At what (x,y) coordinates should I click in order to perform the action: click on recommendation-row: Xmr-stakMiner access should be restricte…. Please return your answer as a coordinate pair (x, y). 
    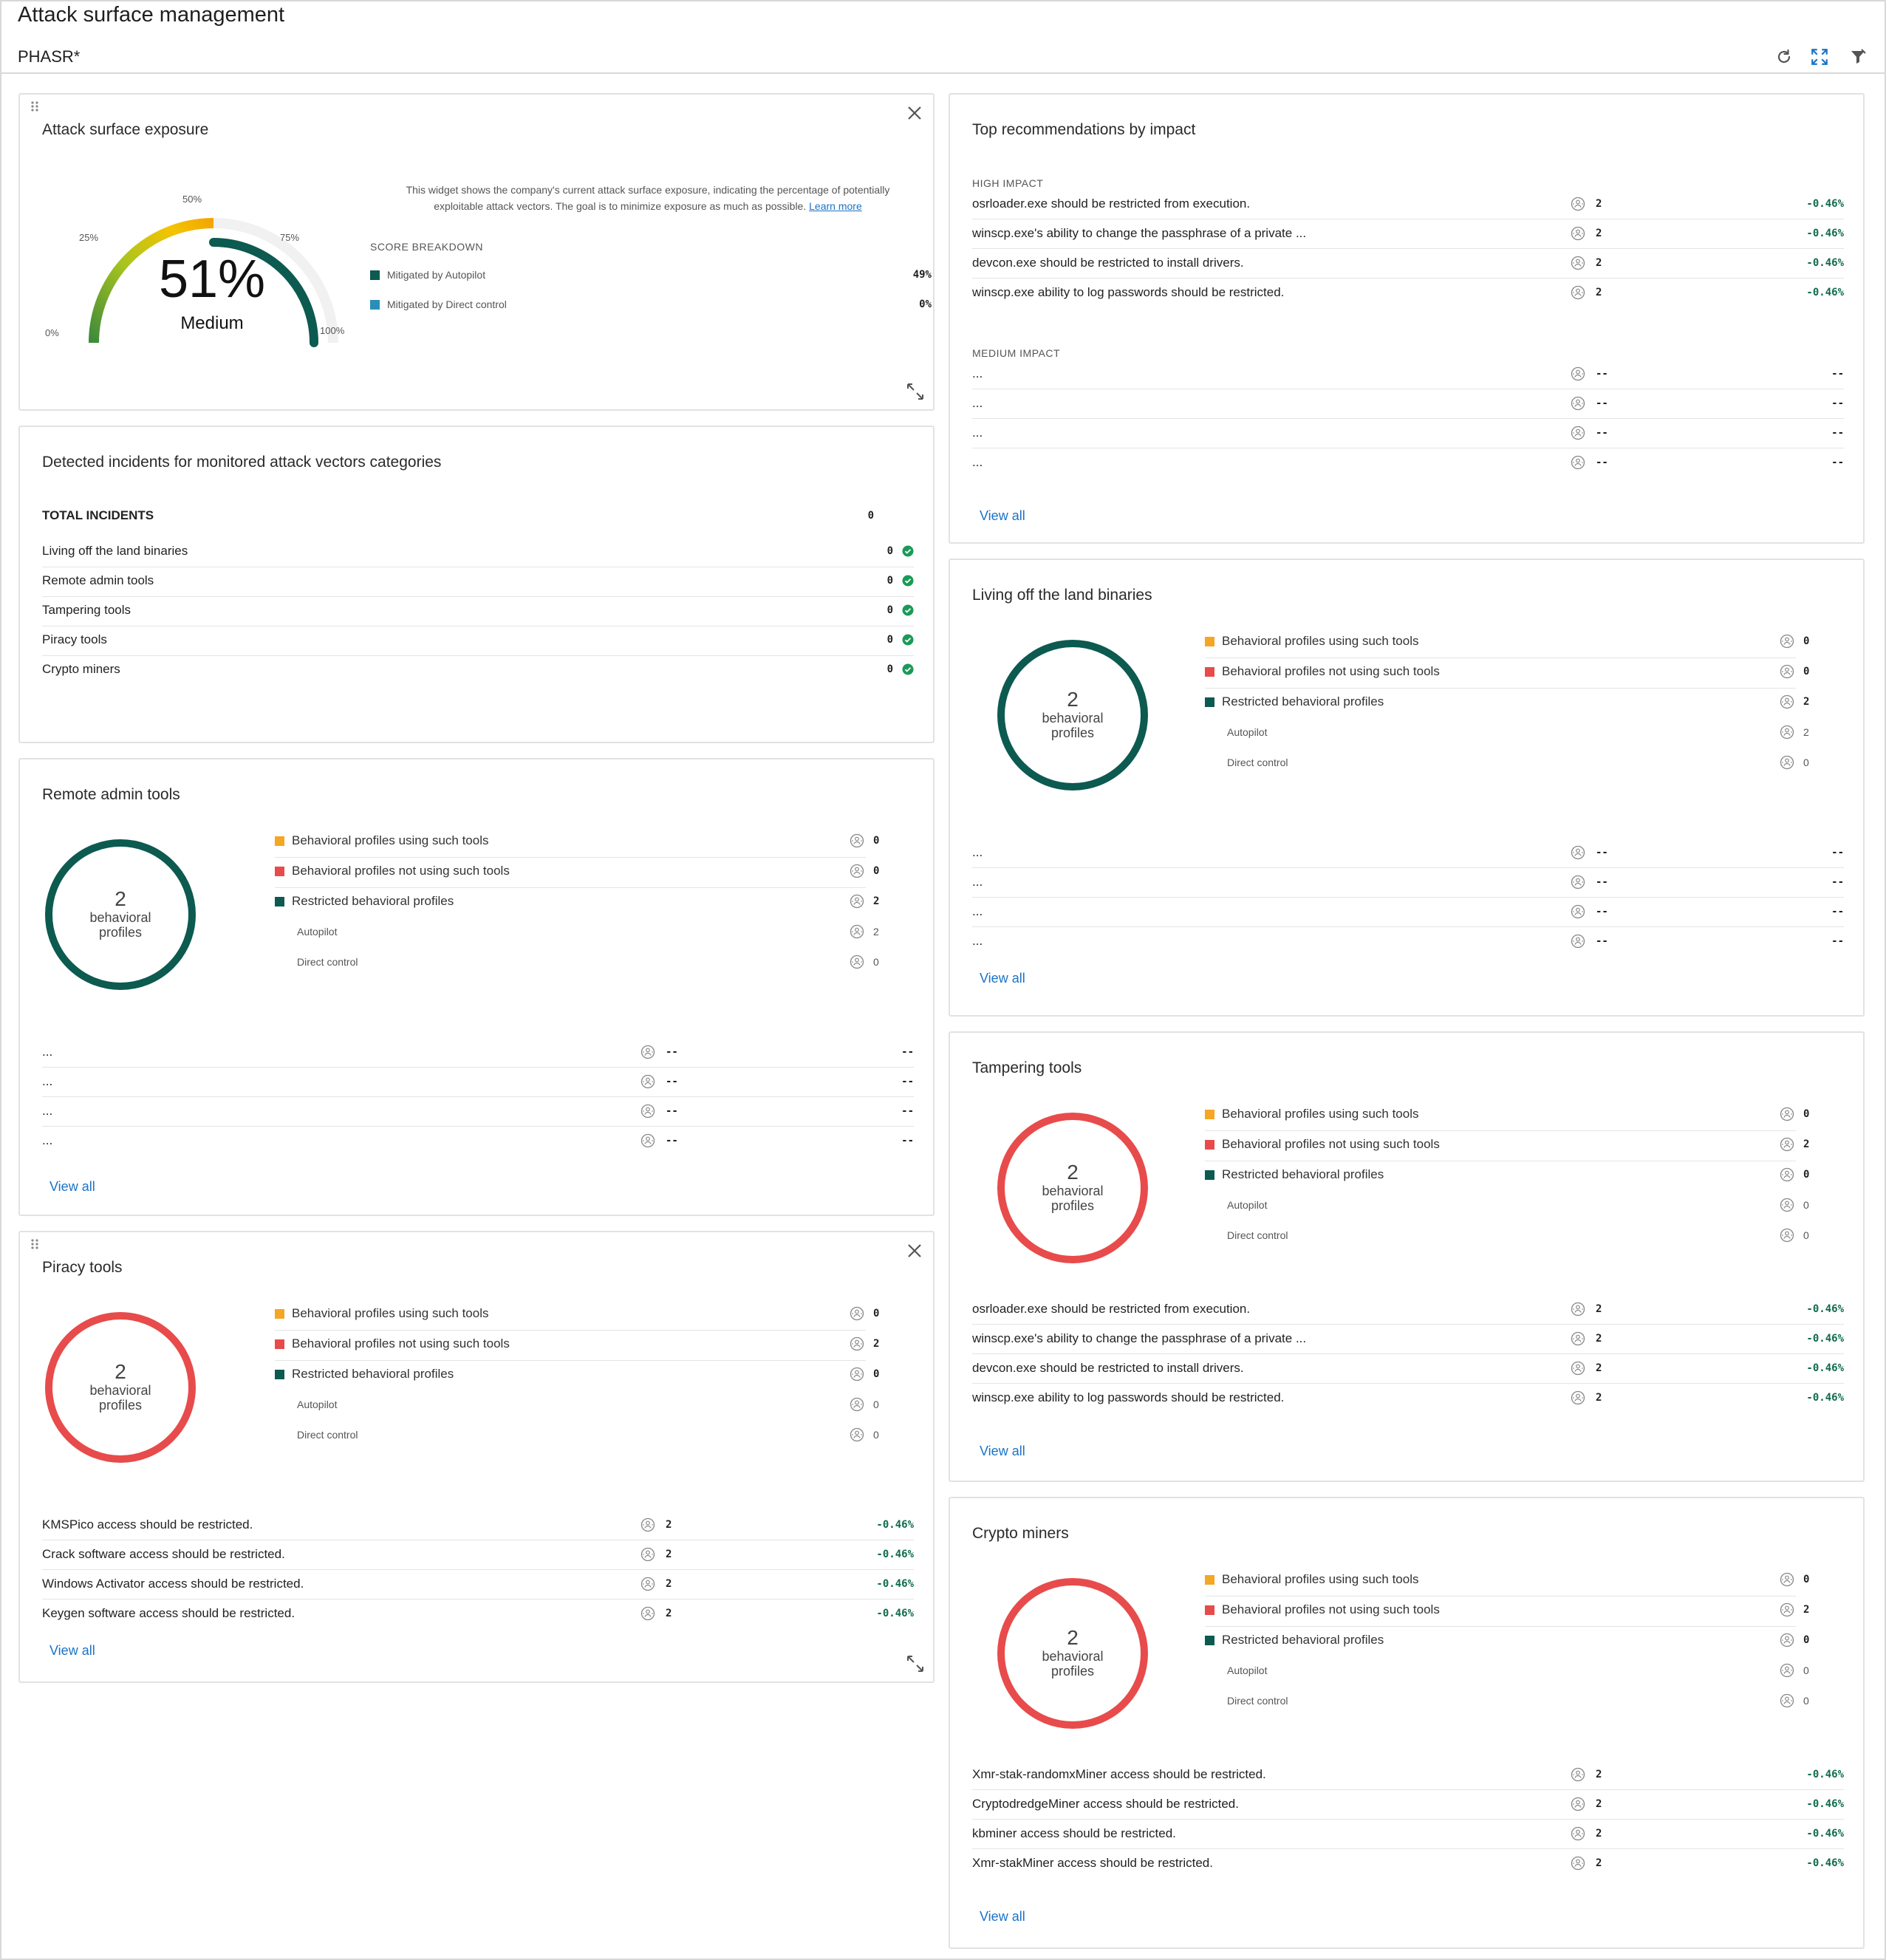
    Looking at the image, I should click on (1408, 1863).